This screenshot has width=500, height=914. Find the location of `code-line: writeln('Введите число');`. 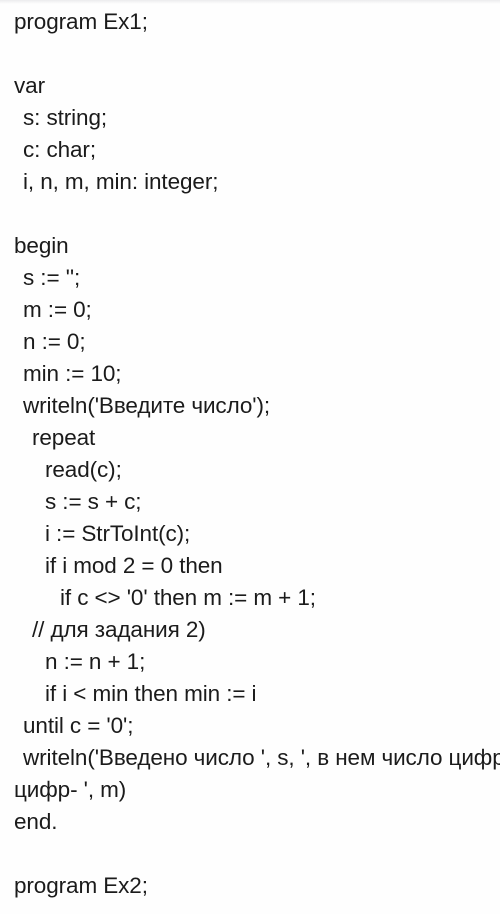

code-line: writeln('Введите число'); is located at coordinates (147, 405).